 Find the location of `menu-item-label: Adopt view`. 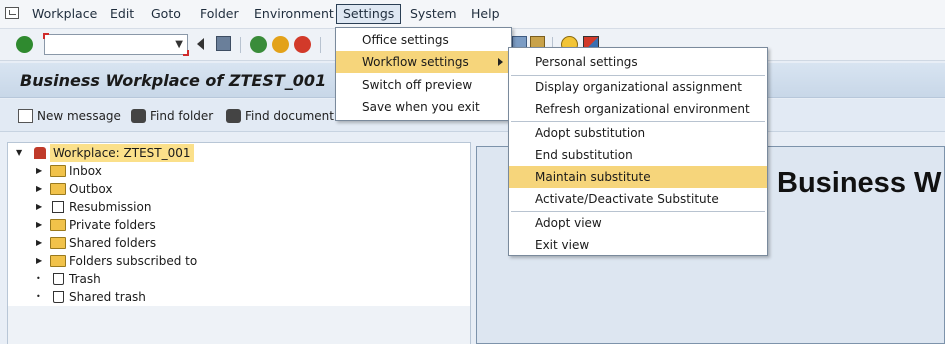

menu-item-label: Adopt view is located at coordinates (568, 223).